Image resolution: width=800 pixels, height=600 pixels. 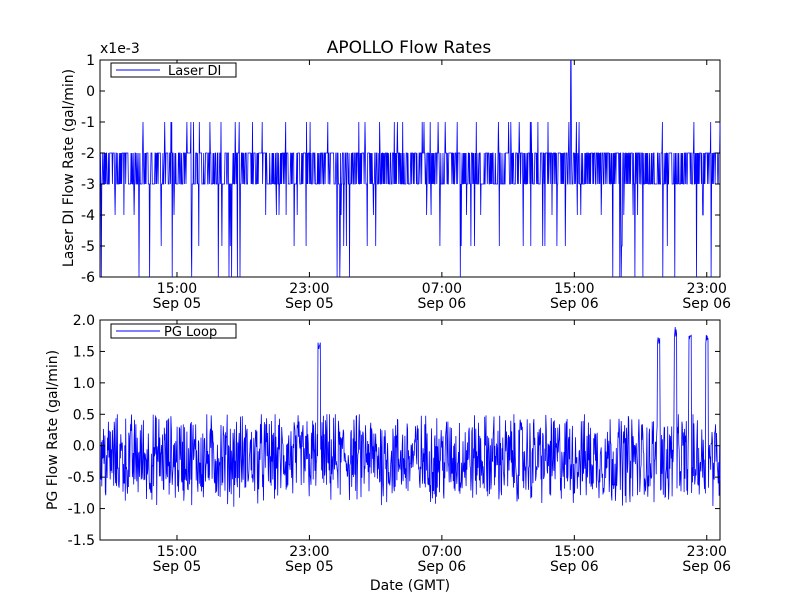 What do you see at coordinates (190, 332) in the screenshot?
I see `pg-loop-legend-label: PG Loop` at bounding box center [190, 332].